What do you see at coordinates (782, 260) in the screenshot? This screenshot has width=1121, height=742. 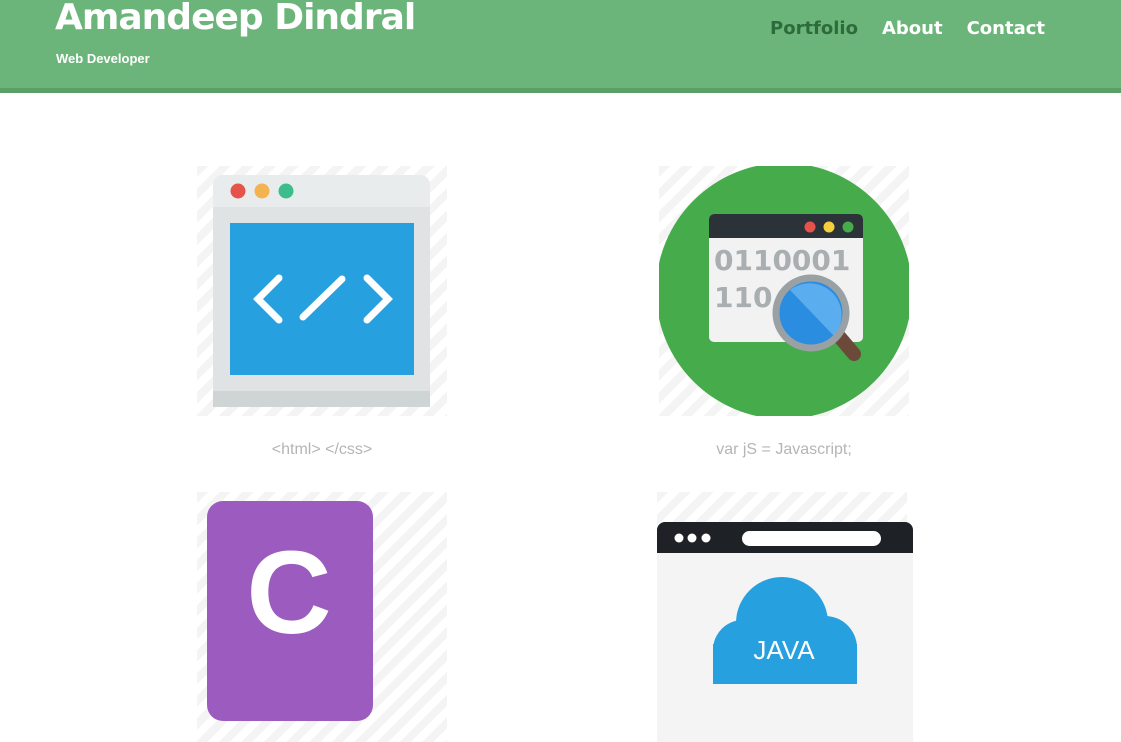 I see `binary-line-1: 0110001` at bounding box center [782, 260].